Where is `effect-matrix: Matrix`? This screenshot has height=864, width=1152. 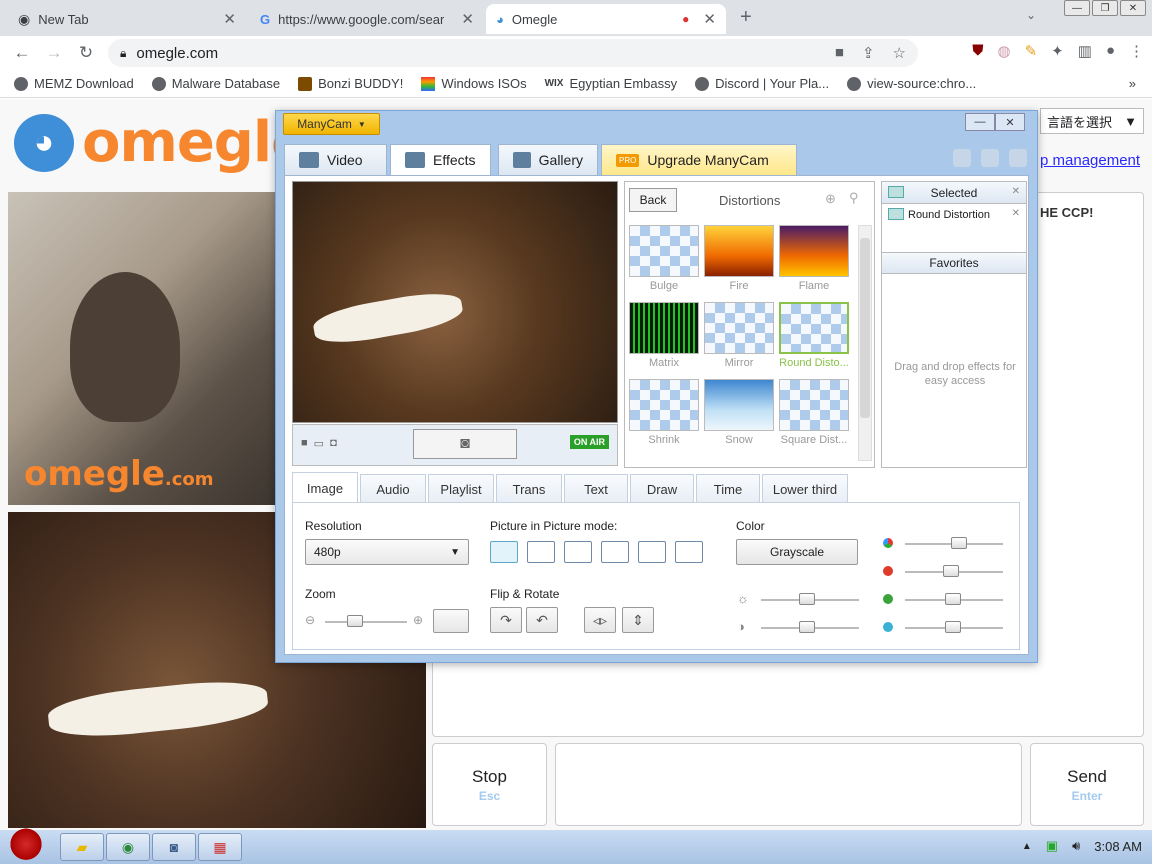
effect-matrix: Matrix is located at coordinates (664, 335).